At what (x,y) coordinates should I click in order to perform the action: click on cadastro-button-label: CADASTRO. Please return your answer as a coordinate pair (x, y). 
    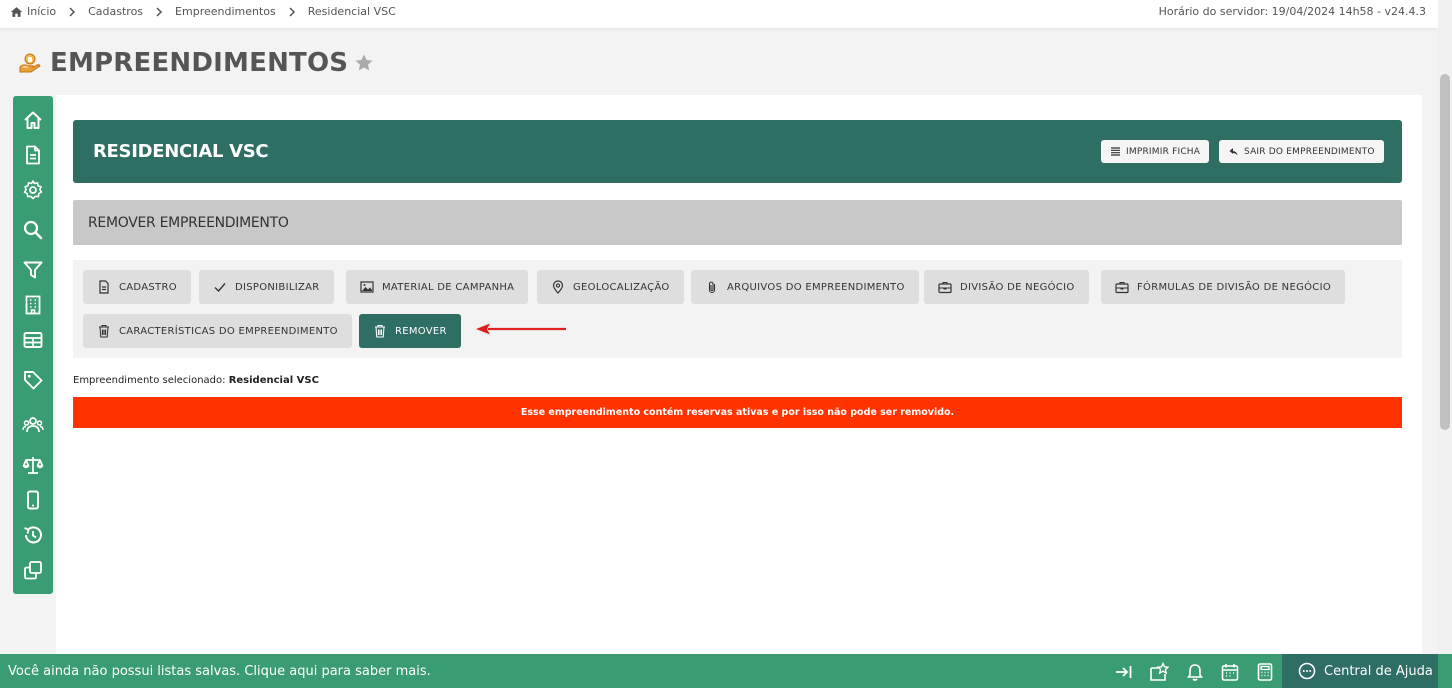
    Looking at the image, I should click on (148, 287).